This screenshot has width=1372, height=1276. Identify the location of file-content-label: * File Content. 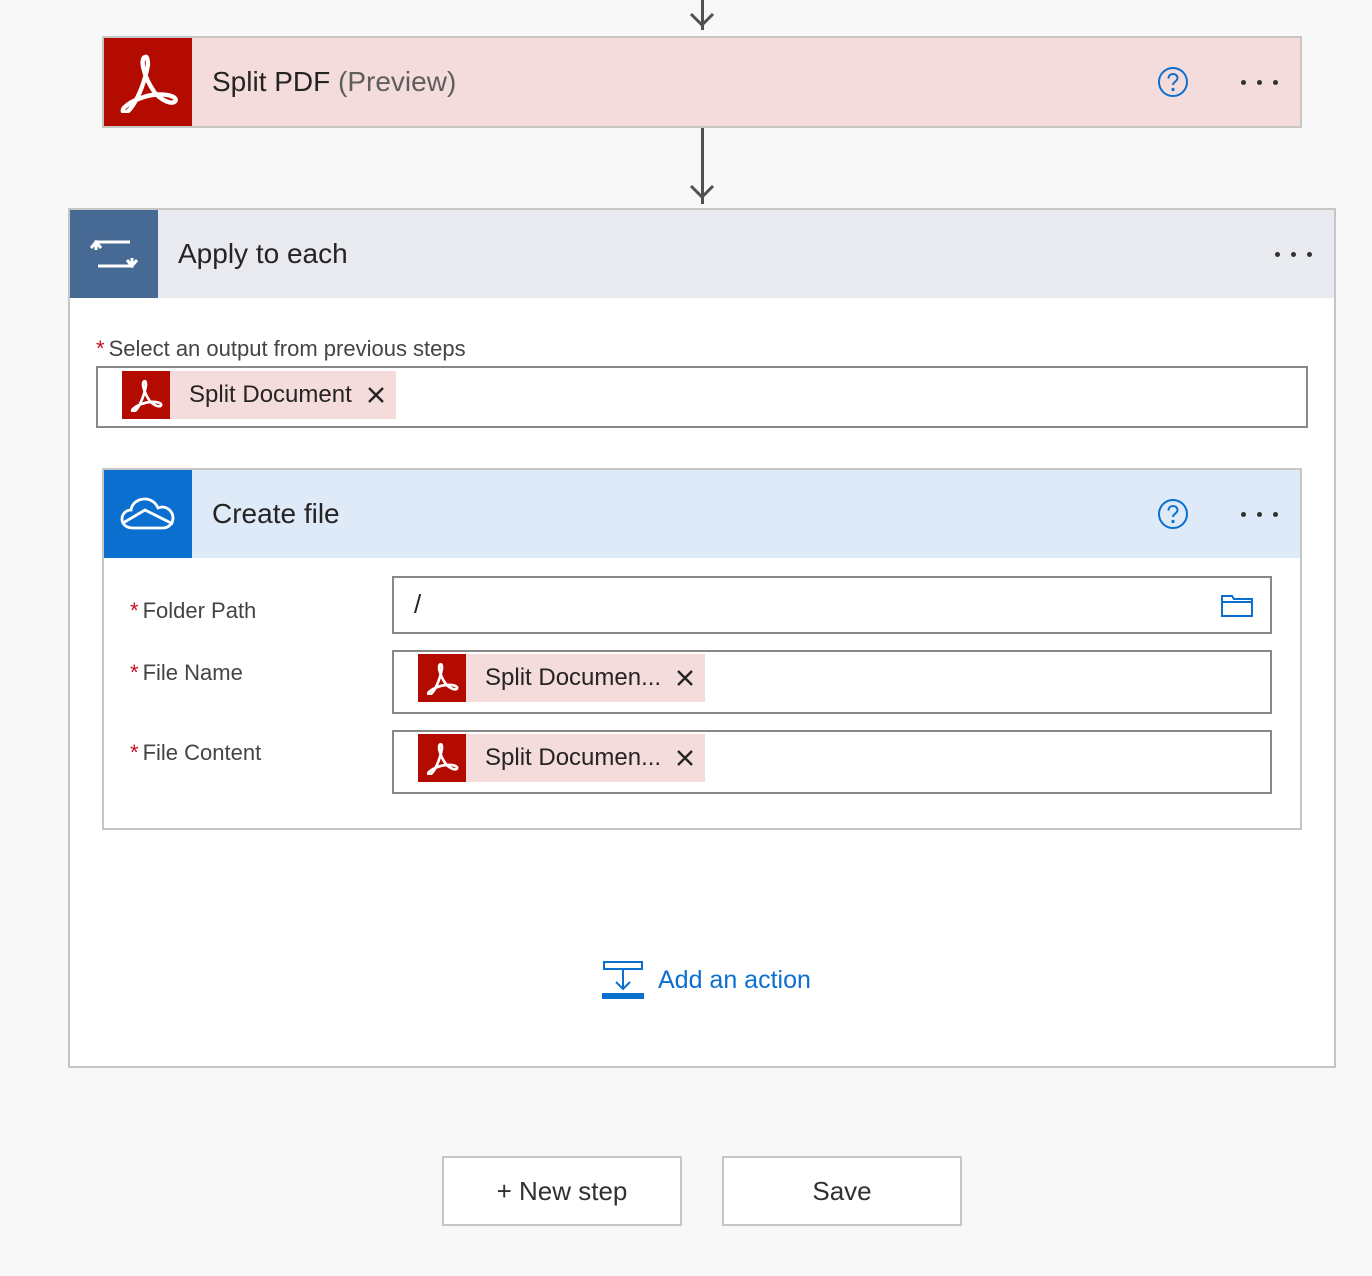
(195, 753).